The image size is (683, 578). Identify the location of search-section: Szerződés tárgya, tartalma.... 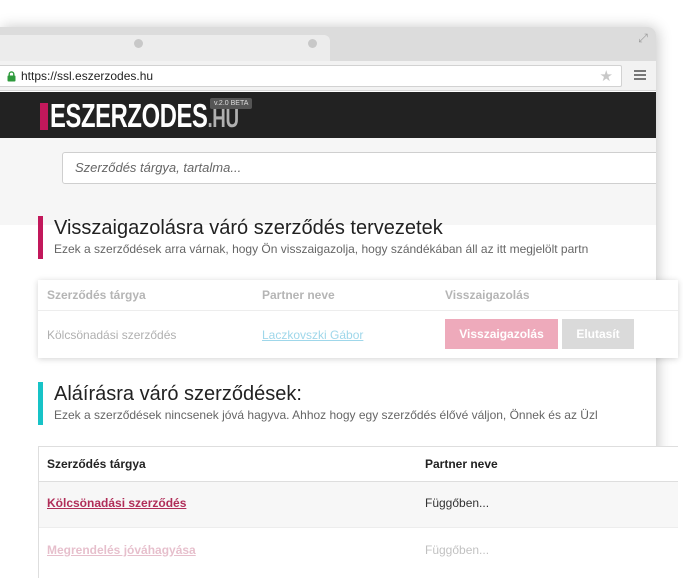
(328, 181).